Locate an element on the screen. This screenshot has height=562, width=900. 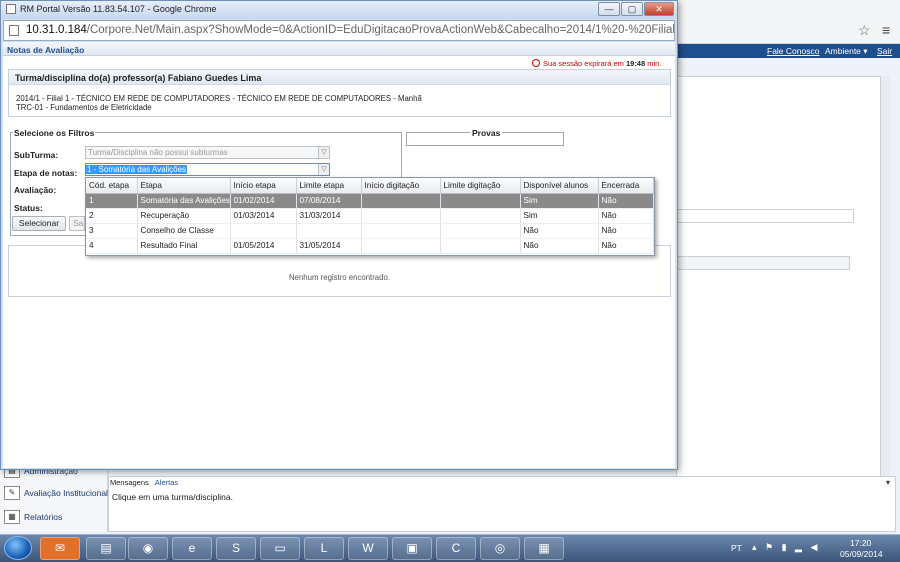
left-menu-item-relatorios: ▦ Relatórios is located at coordinates (33, 517).